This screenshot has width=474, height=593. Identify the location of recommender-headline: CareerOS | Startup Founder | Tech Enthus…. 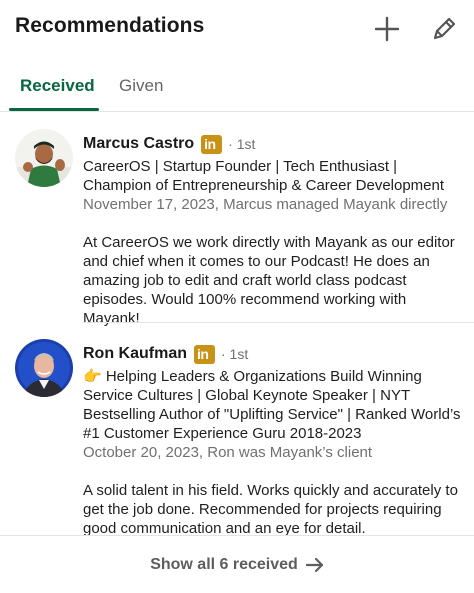
(264, 176).